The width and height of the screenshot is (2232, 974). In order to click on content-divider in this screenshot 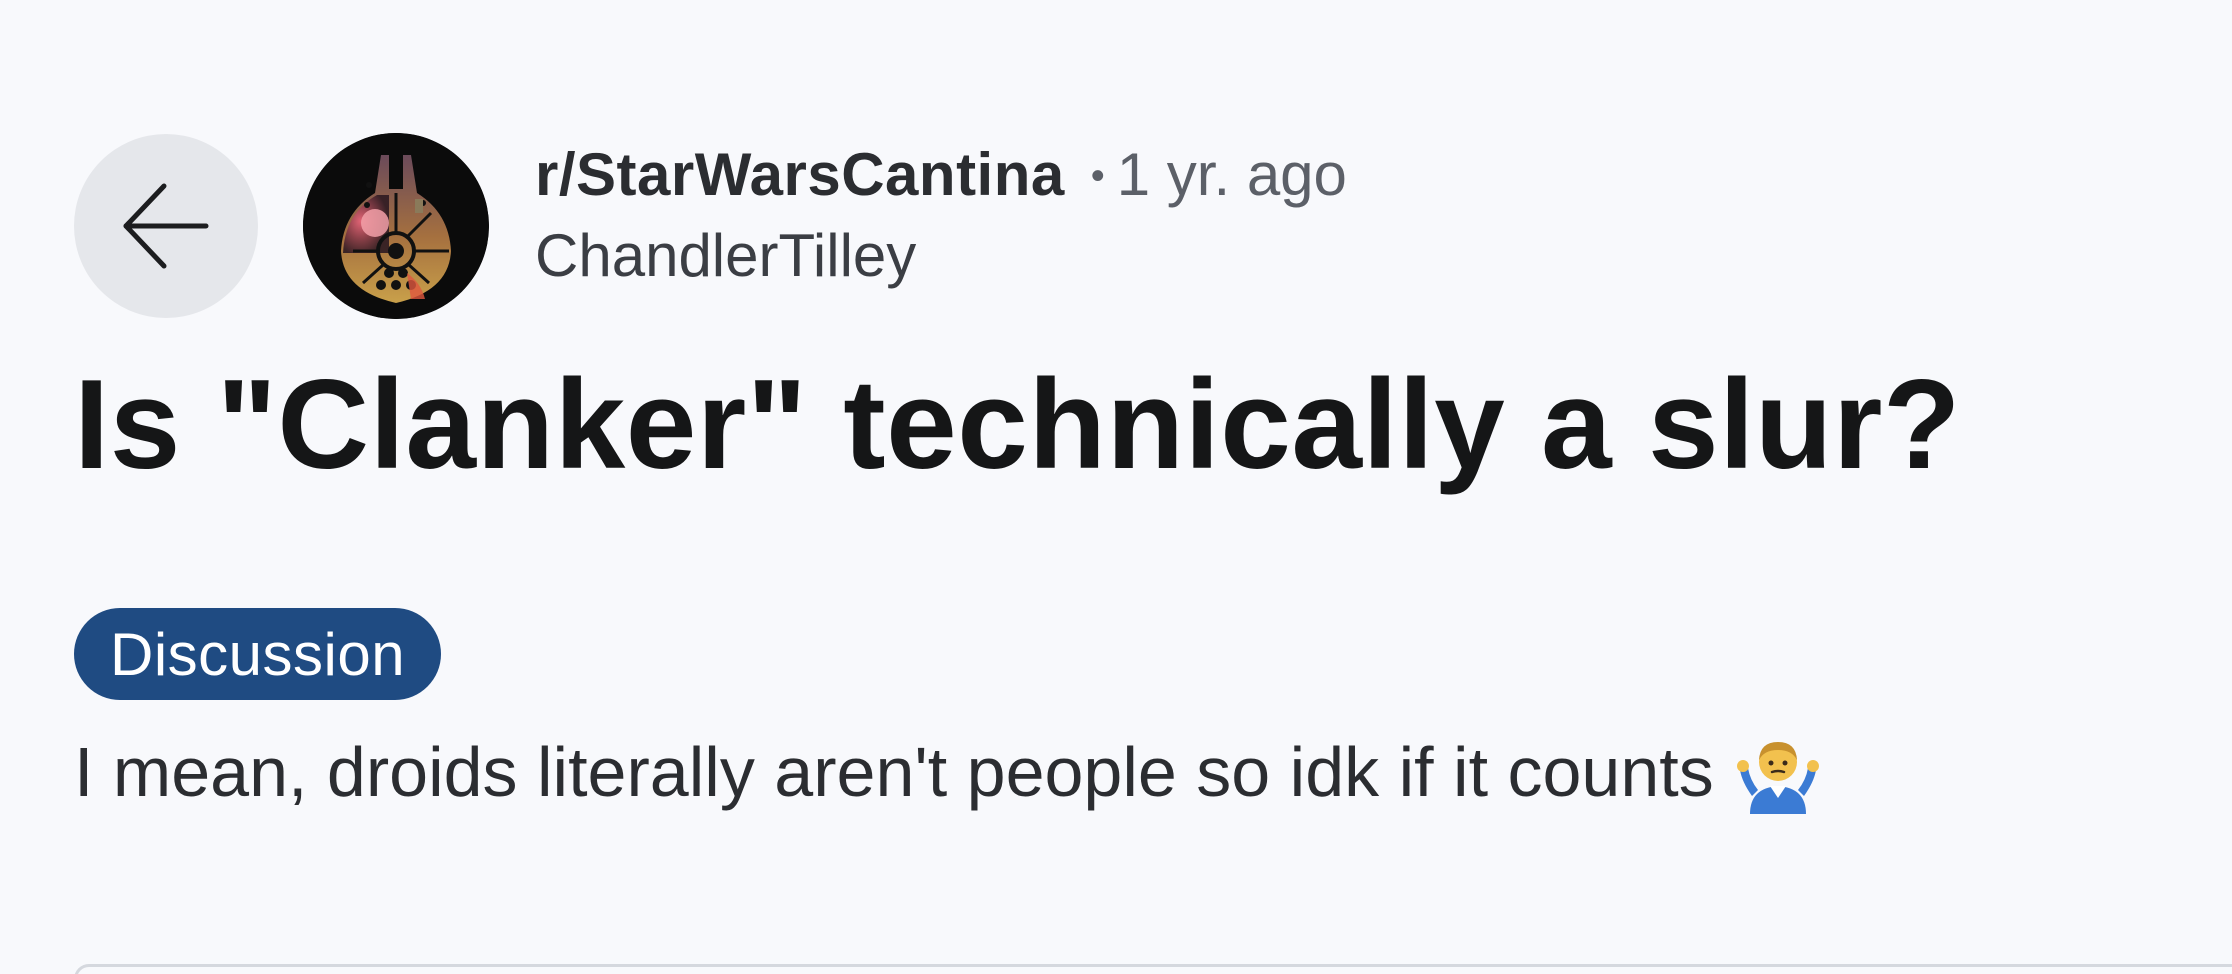, I will do `click(1153, 969)`.